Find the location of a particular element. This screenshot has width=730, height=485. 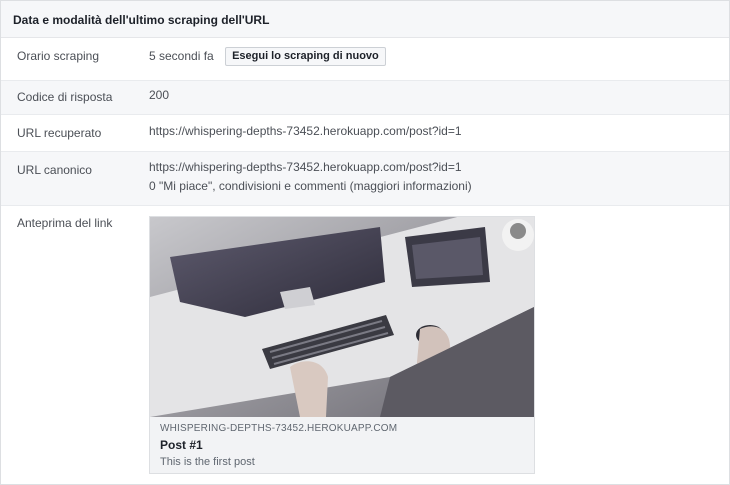

response-code-label: Codice di risposta is located at coordinates (65, 97).